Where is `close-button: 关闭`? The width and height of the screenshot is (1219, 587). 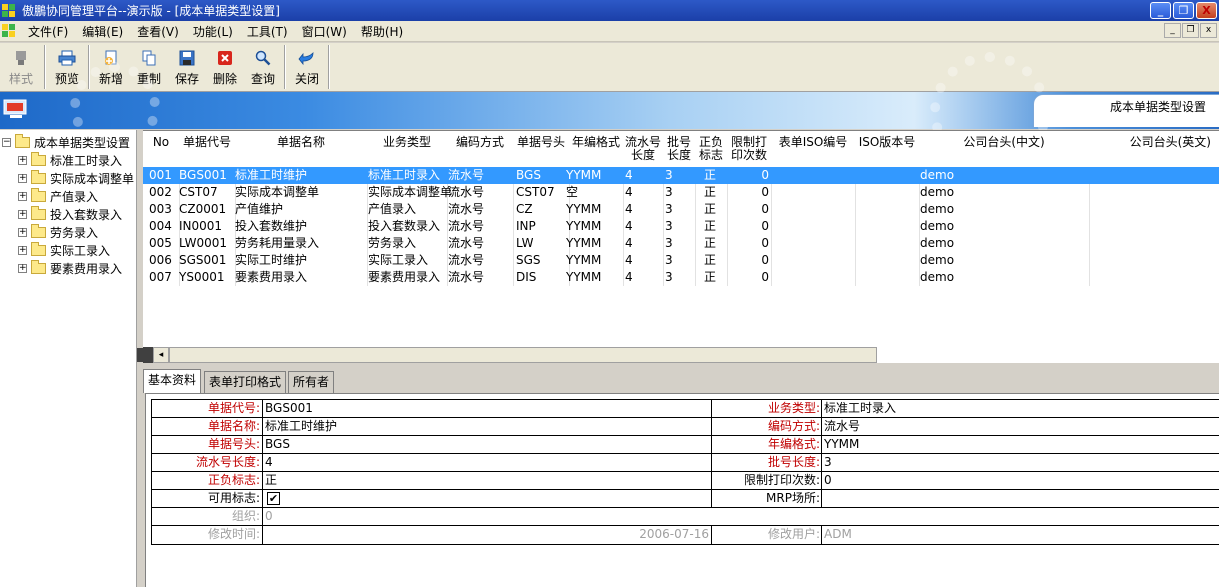 close-button: 关闭 is located at coordinates (307, 67).